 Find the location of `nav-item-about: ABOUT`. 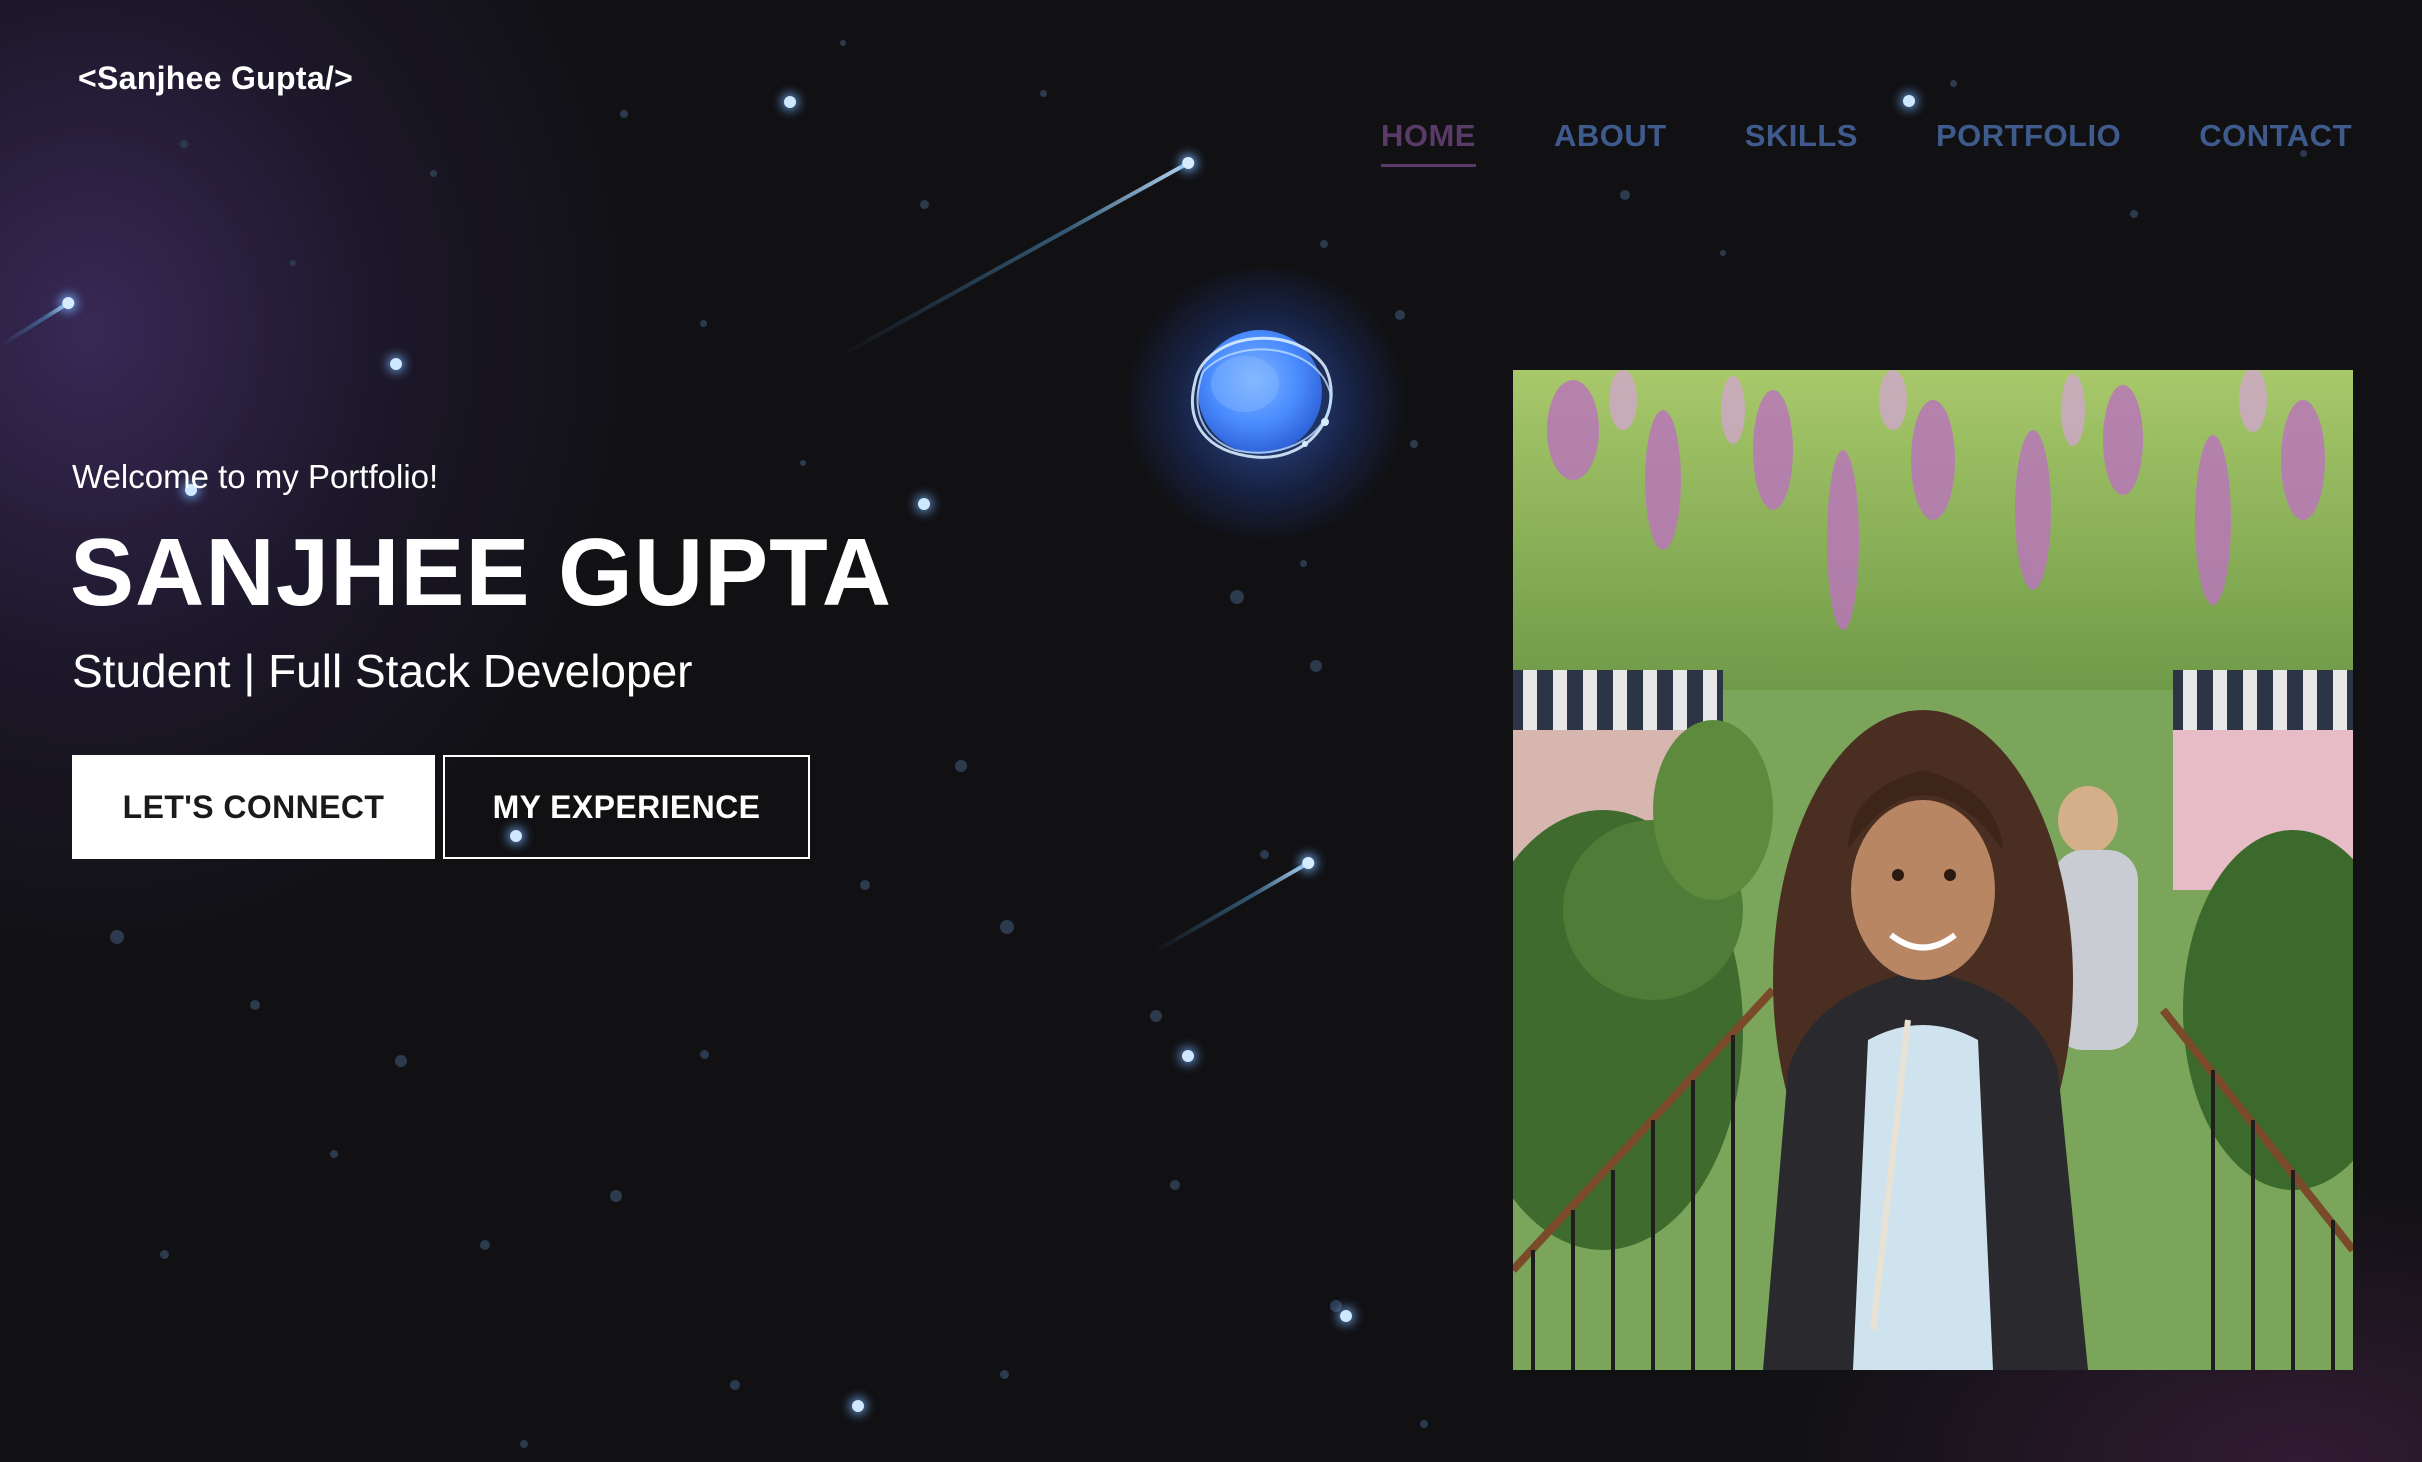

nav-item-about: ABOUT is located at coordinates (1610, 142).